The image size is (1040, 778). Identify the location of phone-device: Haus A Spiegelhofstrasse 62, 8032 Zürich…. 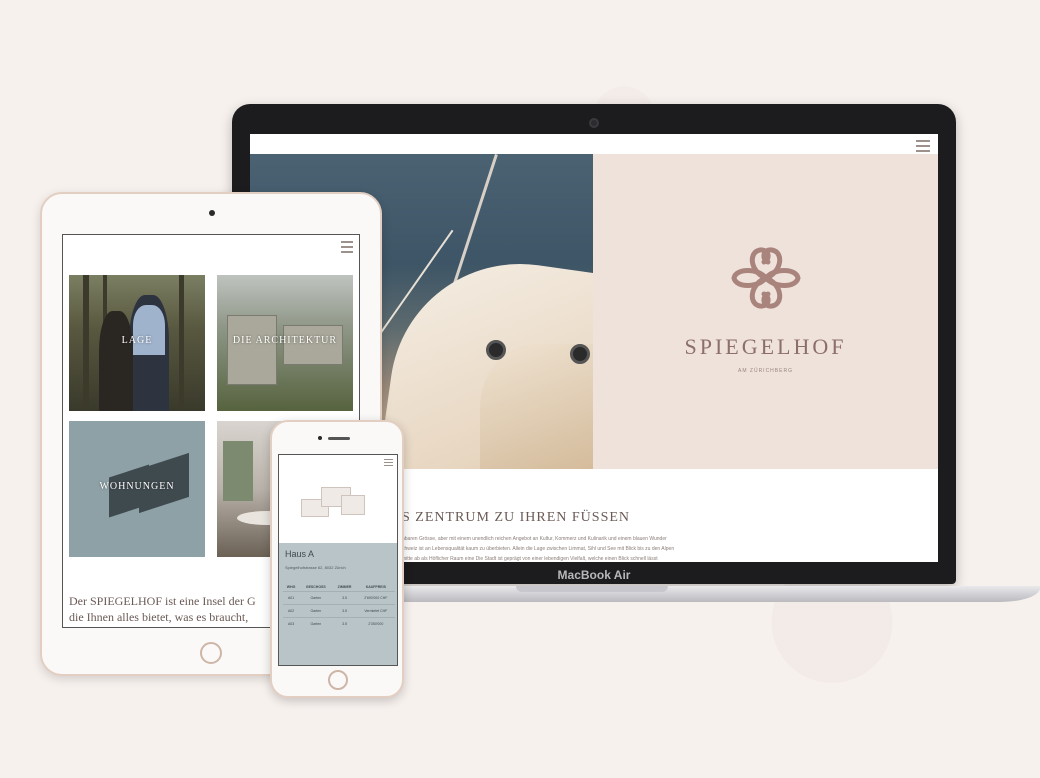
(337, 559).